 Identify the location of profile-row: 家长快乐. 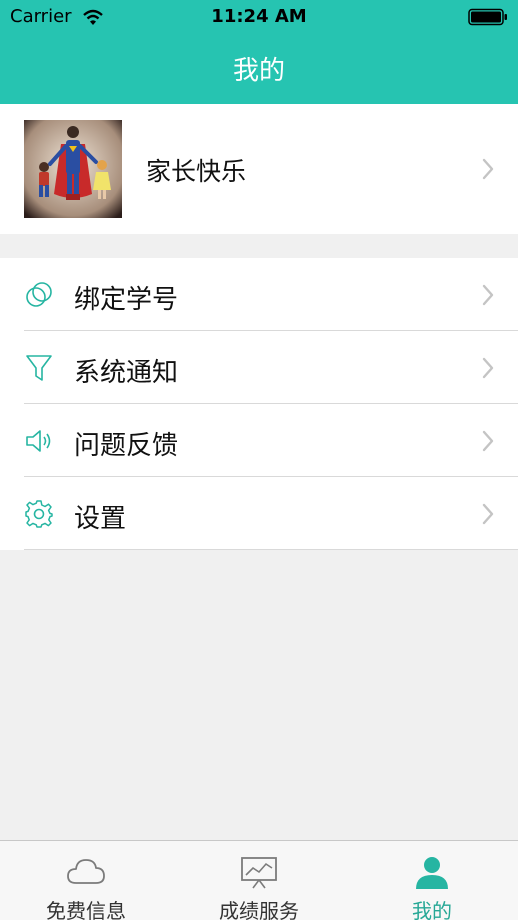
(259, 169).